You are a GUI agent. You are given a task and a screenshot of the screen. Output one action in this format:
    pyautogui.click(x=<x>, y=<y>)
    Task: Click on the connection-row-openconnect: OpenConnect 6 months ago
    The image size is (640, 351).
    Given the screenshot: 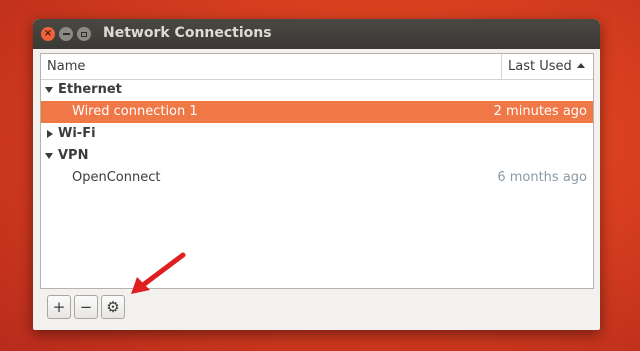 What is the action you would take?
    pyautogui.click(x=317, y=178)
    